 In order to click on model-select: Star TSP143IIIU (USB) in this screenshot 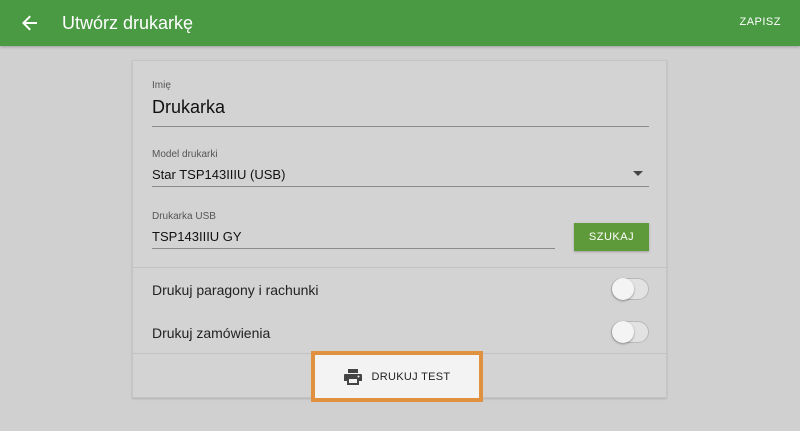, I will do `click(218, 174)`.